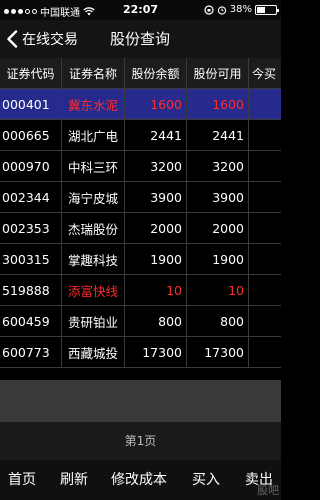 The height and width of the screenshot is (500, 320). I want to click on nav-bar: 在线交易 股份查询, so click(140, 39).